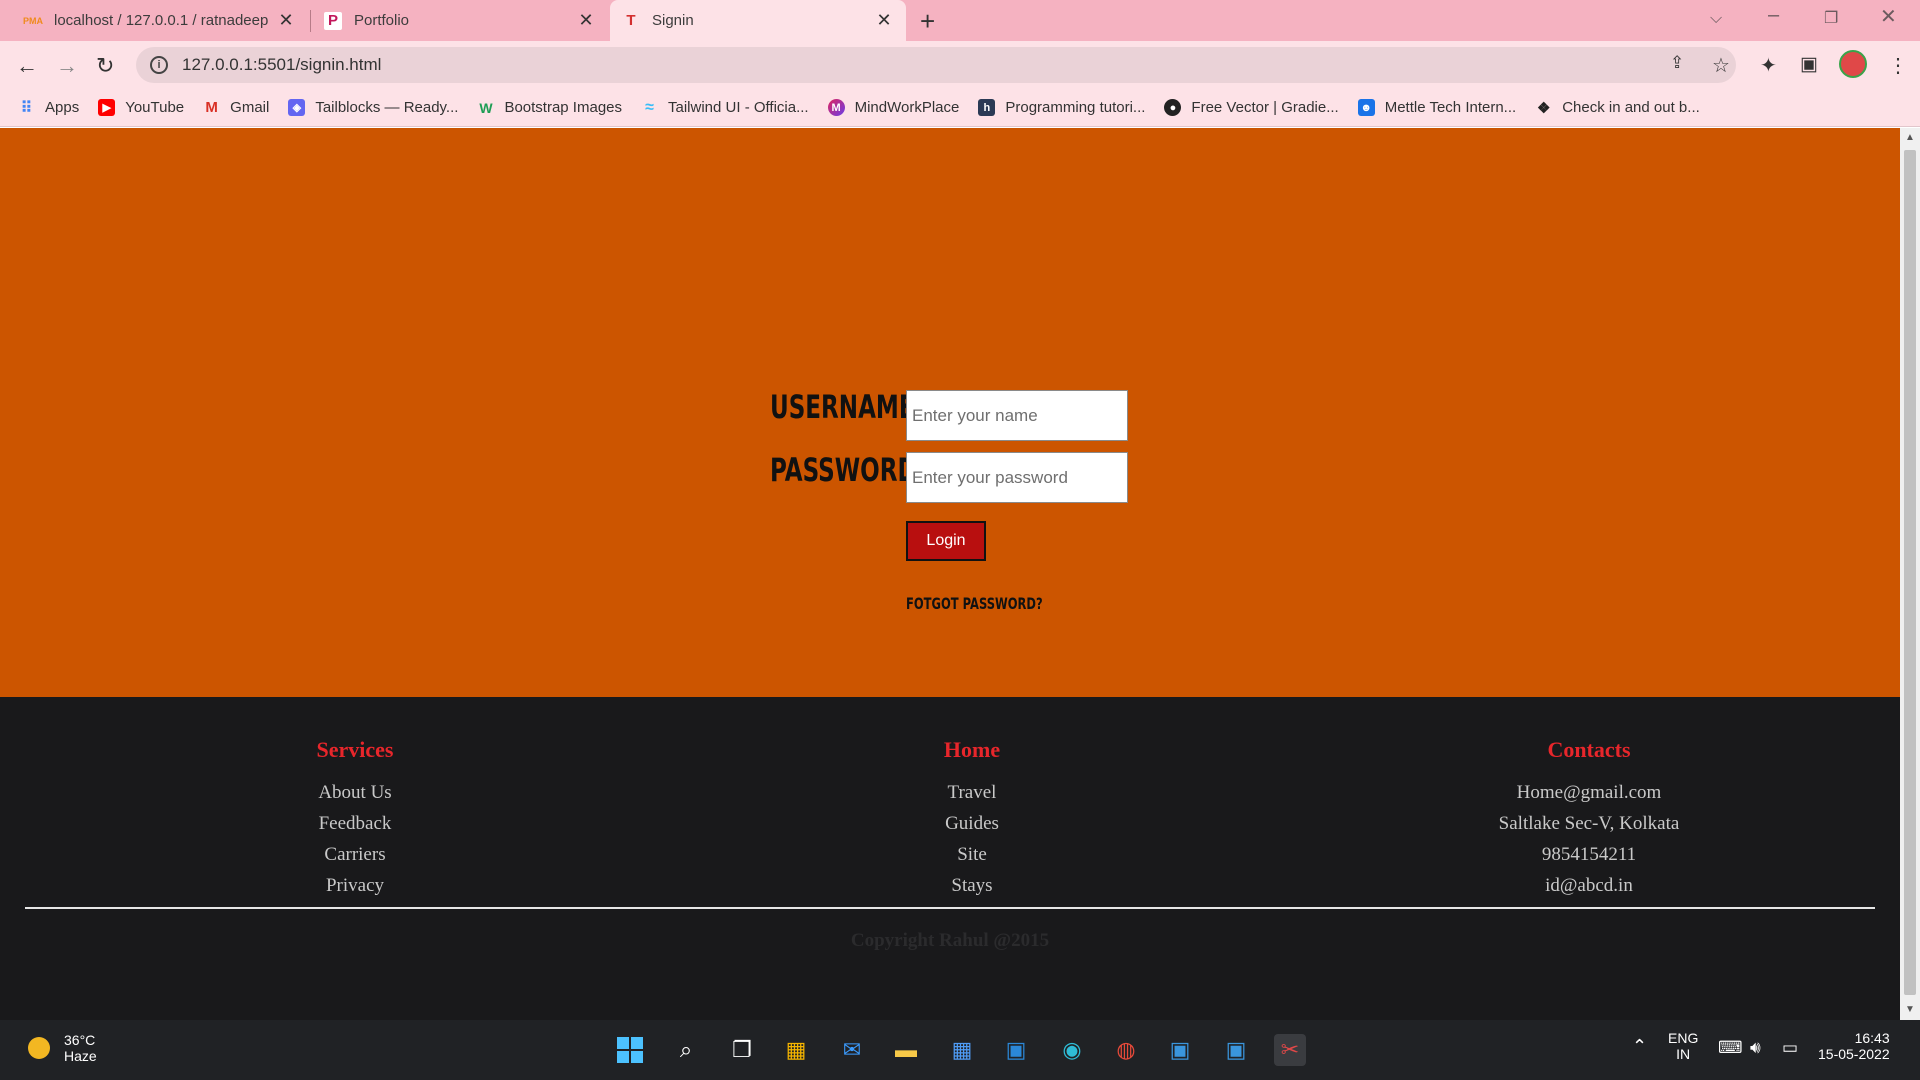  Describe the element at coordinates (927, 21) in the screenshot. I see `new-tab-button: +` at that location.